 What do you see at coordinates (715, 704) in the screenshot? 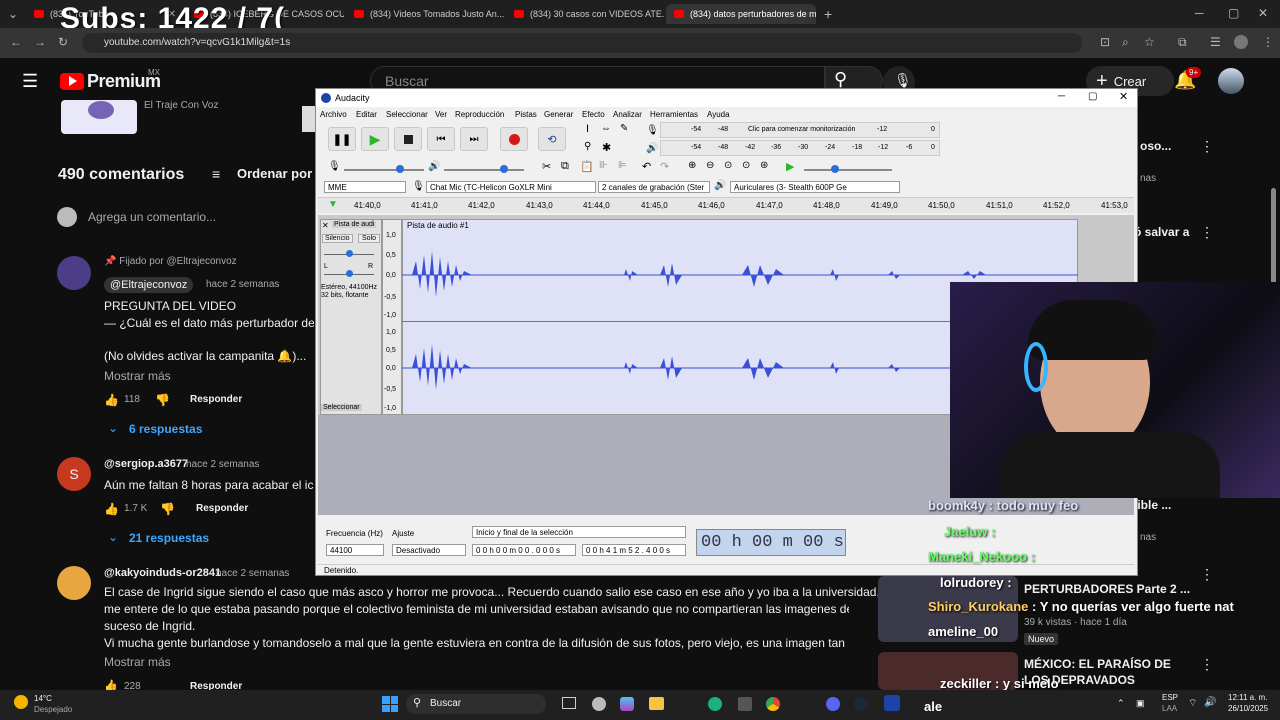
I see `edge-icon` at bounding box center [715, 704].